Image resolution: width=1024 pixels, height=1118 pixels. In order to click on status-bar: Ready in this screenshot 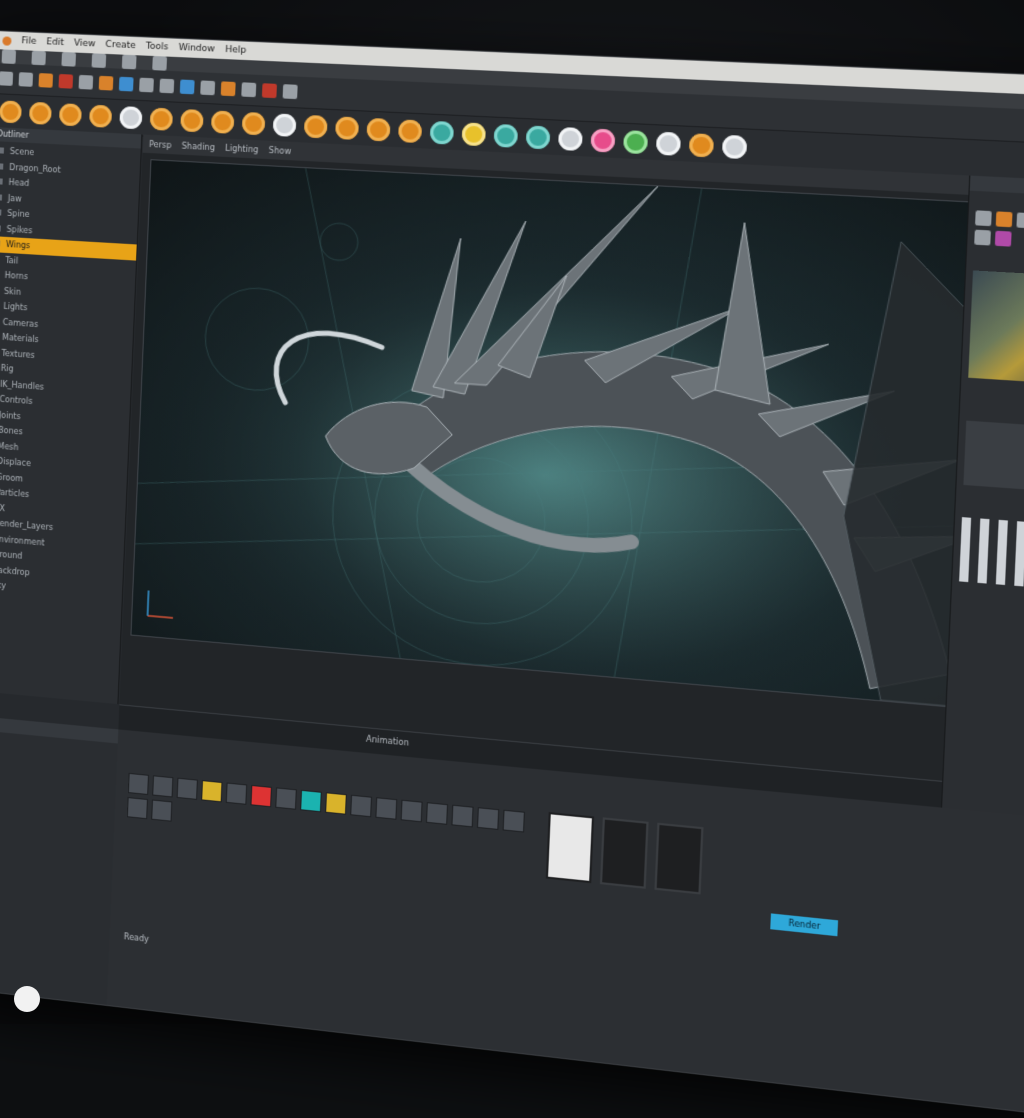, I will do `click(137, 938)`.